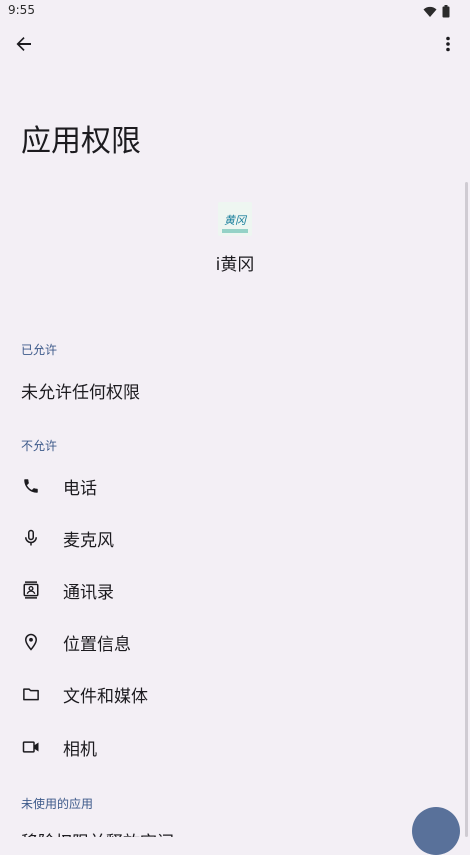  Describe the element at coordinates (235, 238) in the screenshot. I see `app-header: 黄冈 i黄冈` at that location.